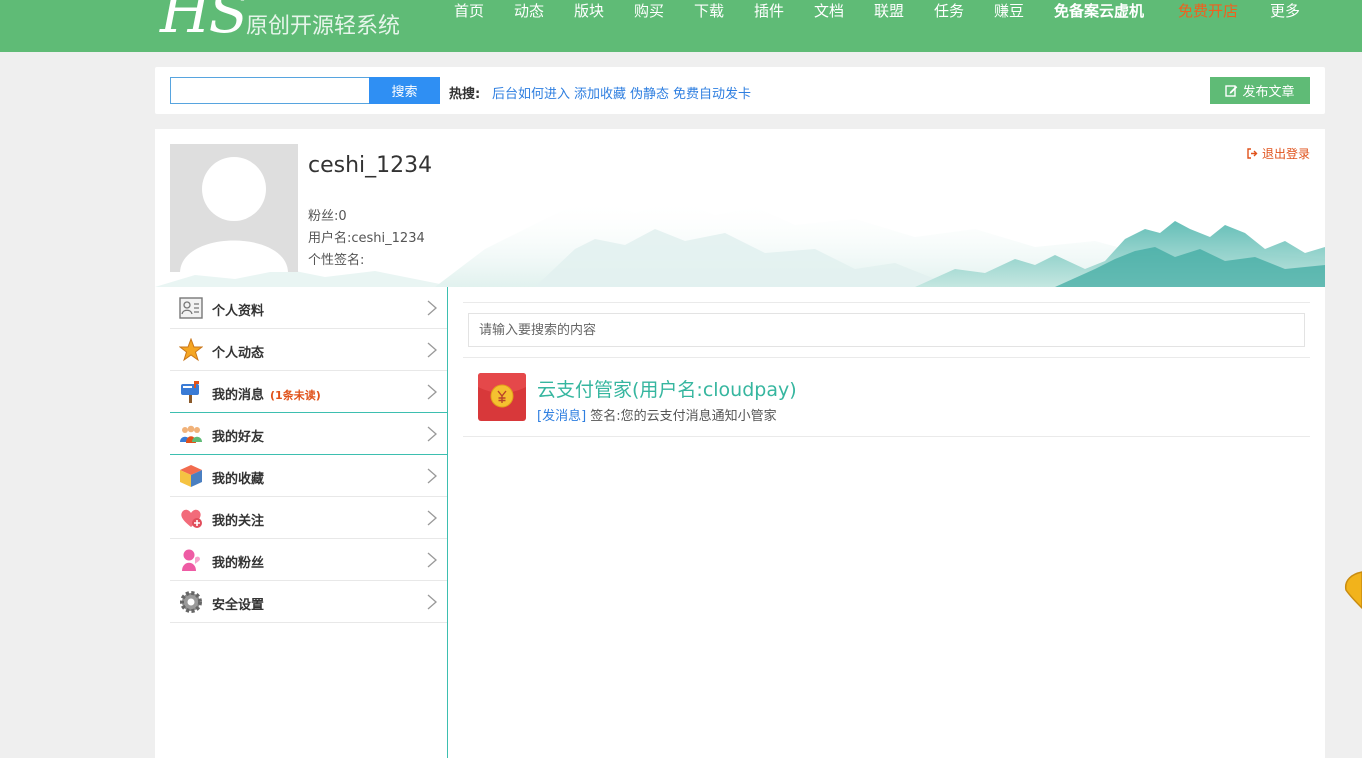 This screenshot has width=1362, height=758. I want to click on message-search-input, so click(886, 330).